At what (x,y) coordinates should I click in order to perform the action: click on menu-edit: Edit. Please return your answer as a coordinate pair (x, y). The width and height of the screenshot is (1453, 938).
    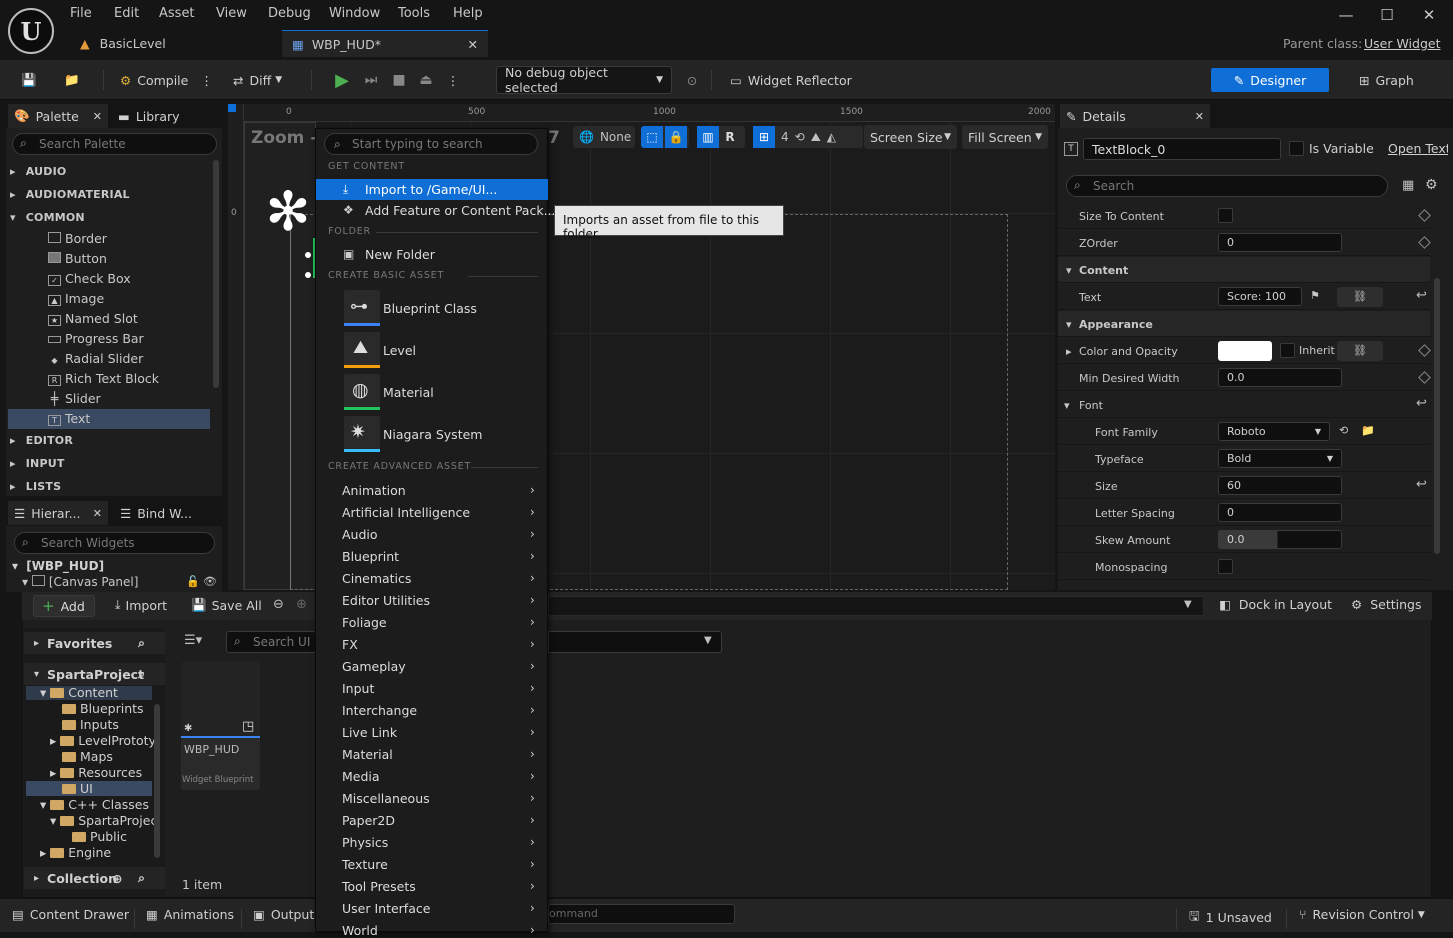
    Looking at the image, I should click on (126, 13).